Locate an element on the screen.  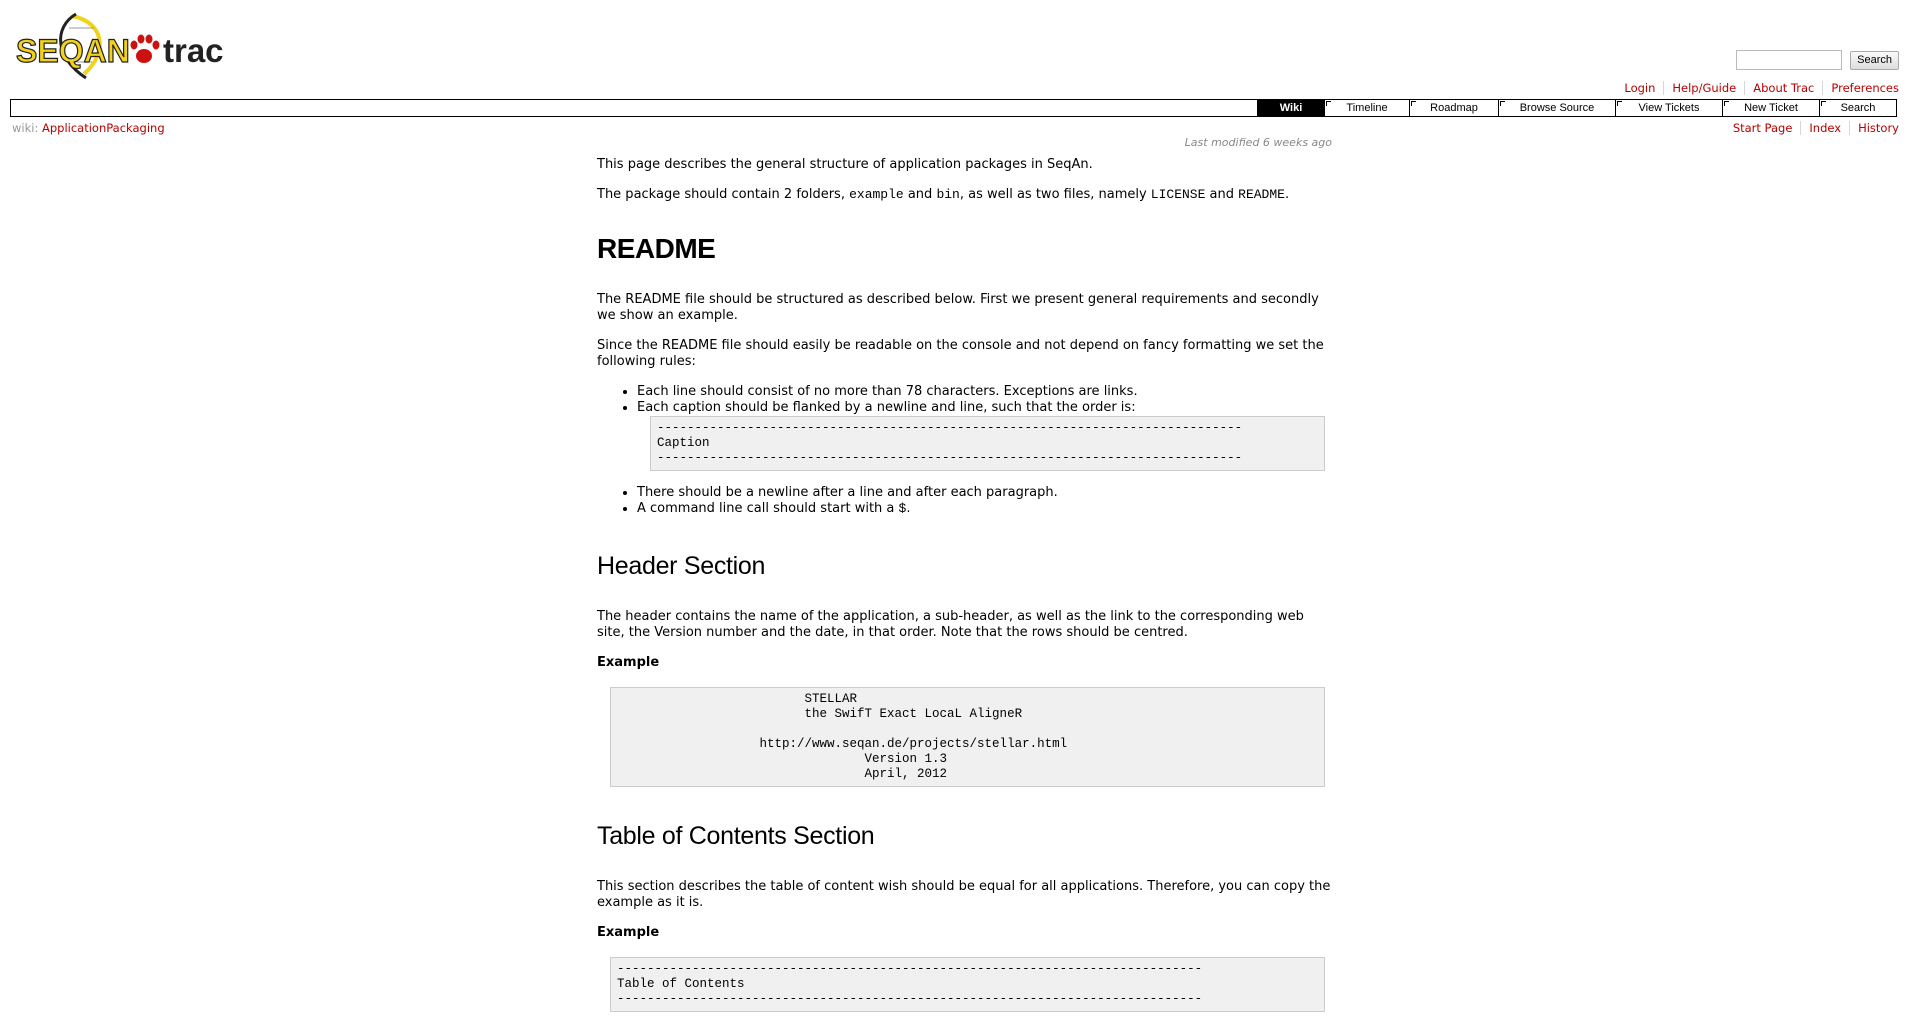
search-button: Search is located at coordinates (1874, 60).